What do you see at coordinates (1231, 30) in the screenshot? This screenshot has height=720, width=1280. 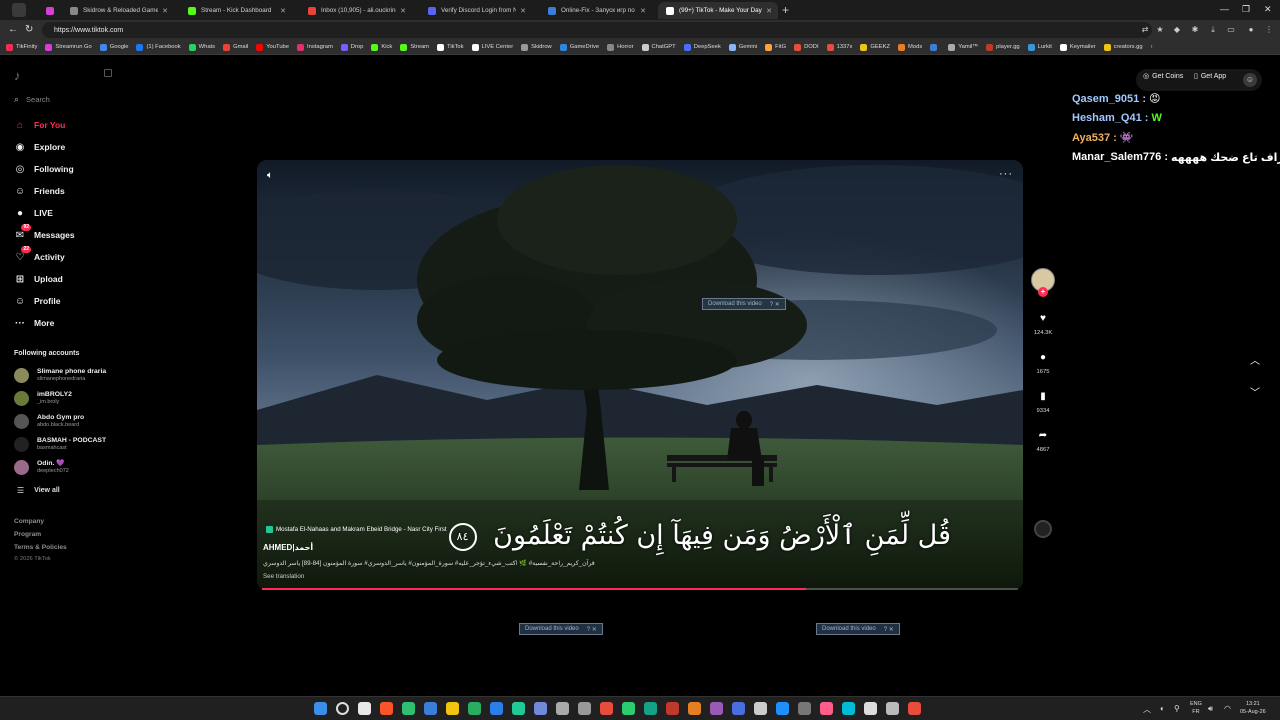 I see `split-view-icon: ▭` at bounding box center [1231, 30].